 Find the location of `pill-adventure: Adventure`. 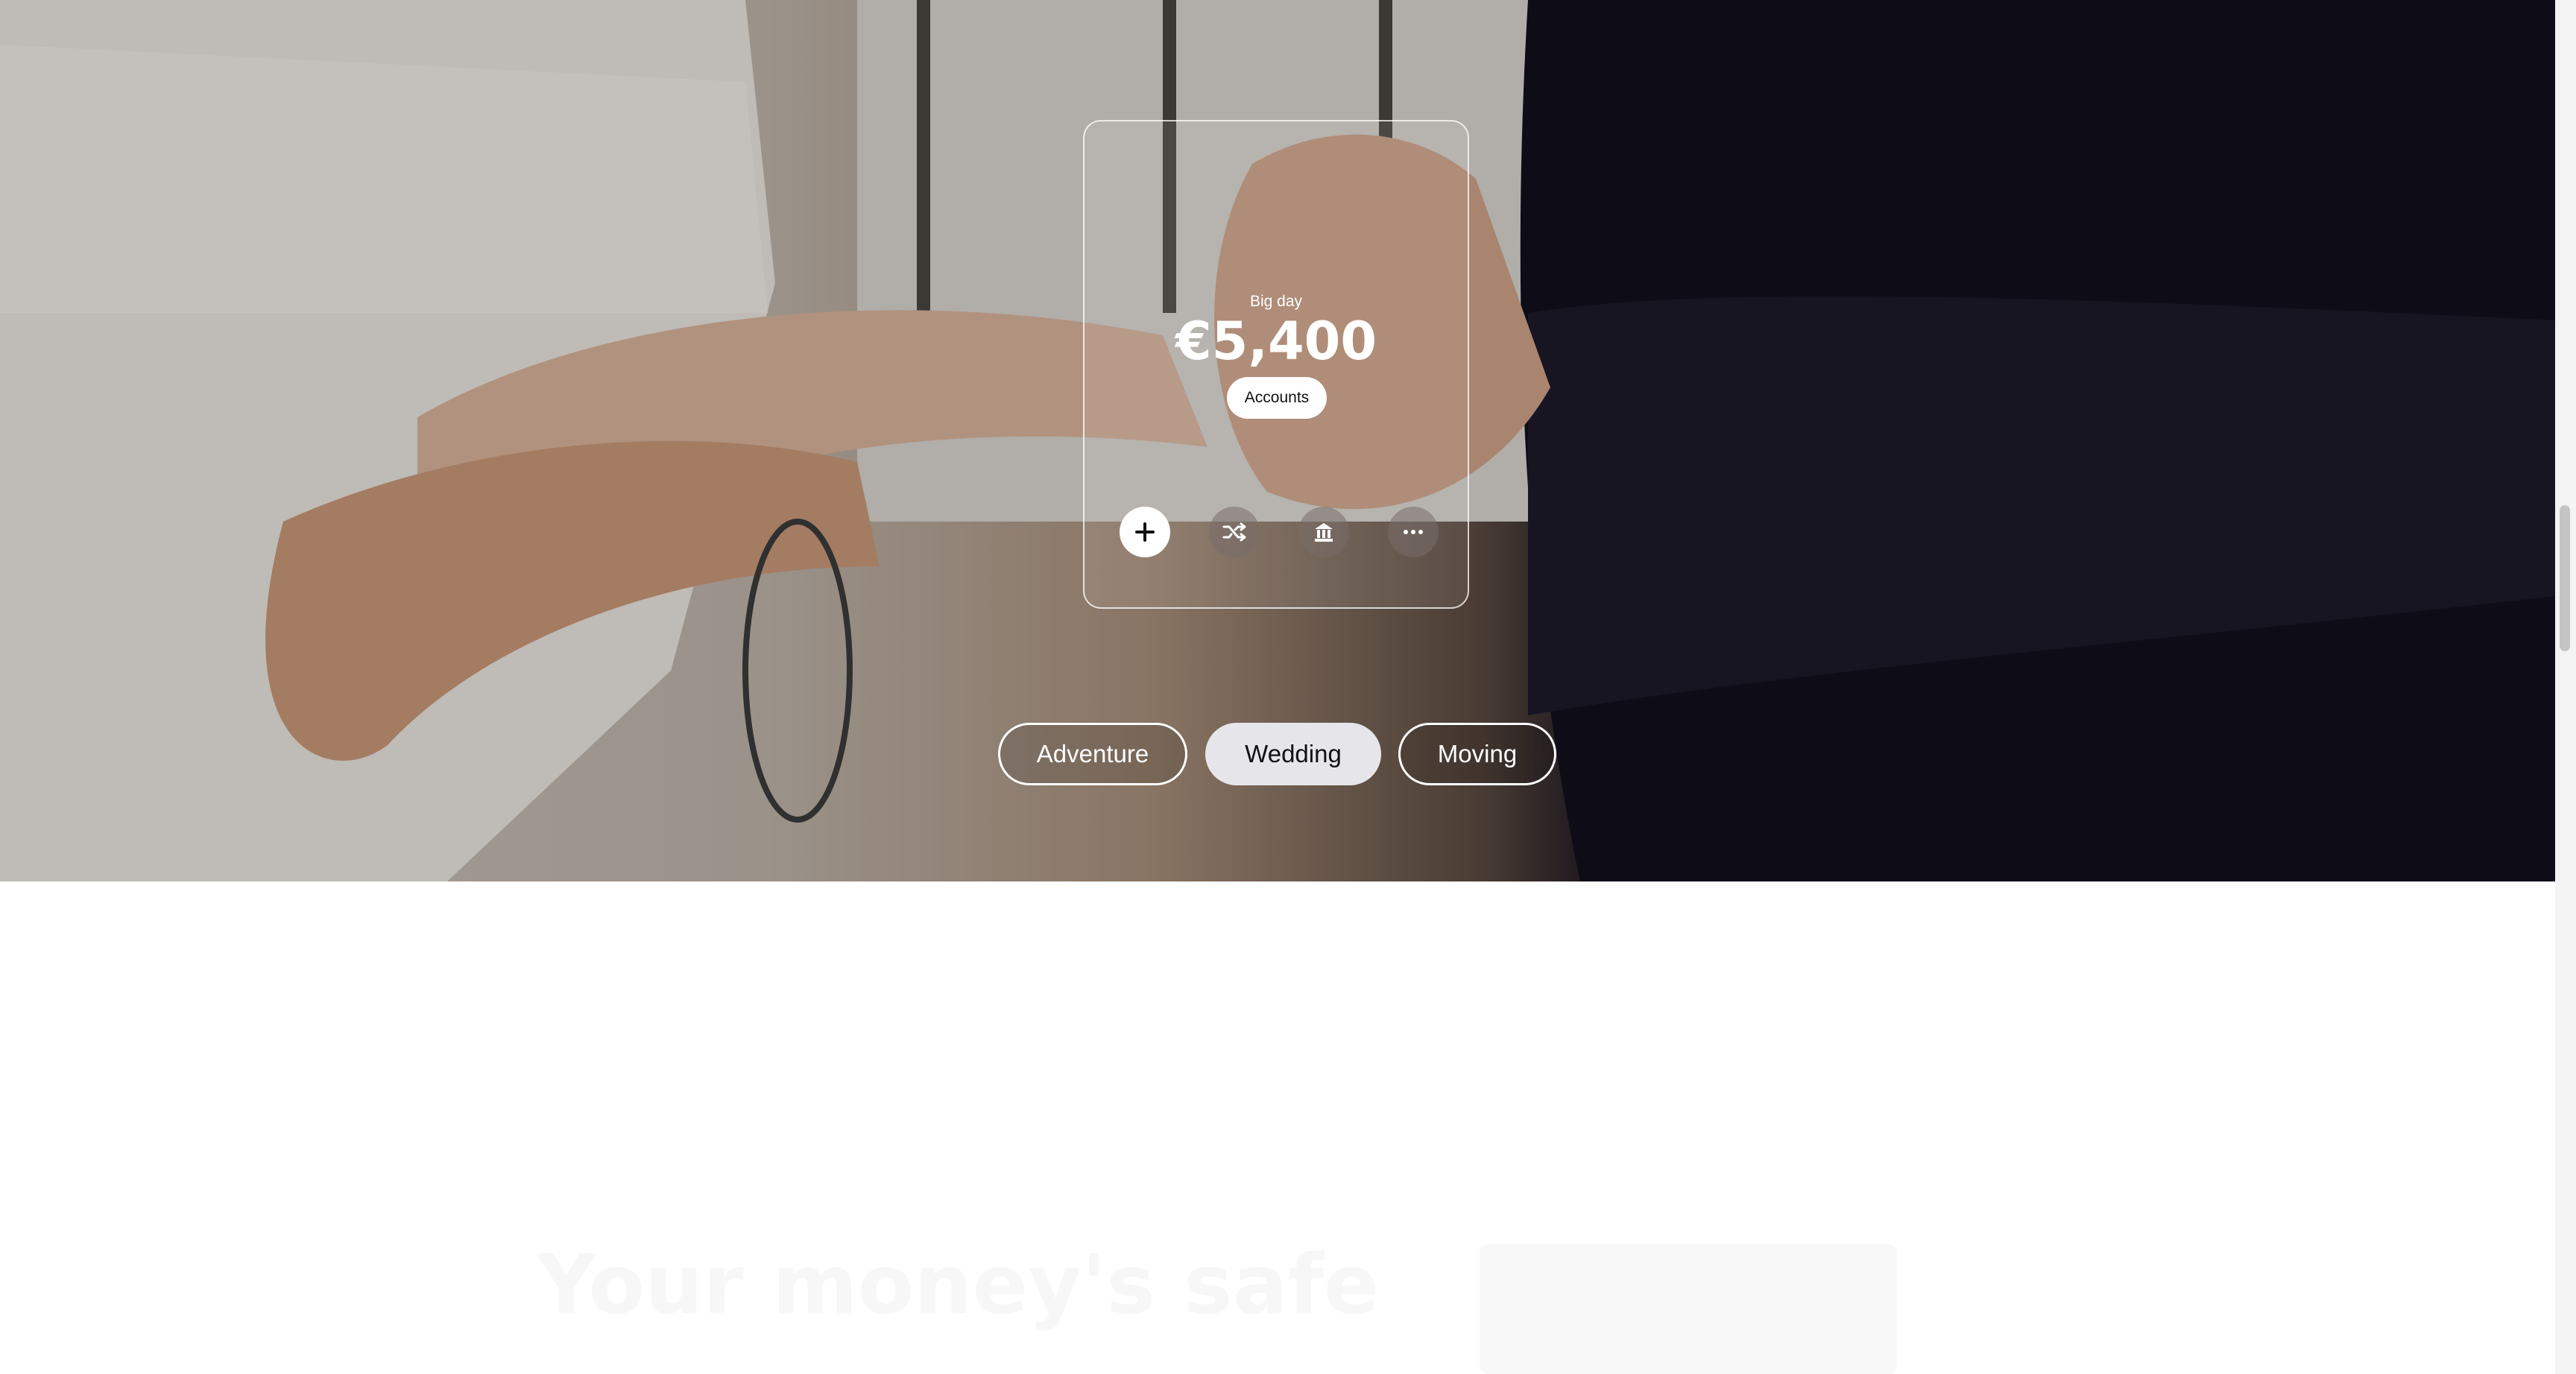

pill-adventure: Adventure is located at coordinates (1092, 754).